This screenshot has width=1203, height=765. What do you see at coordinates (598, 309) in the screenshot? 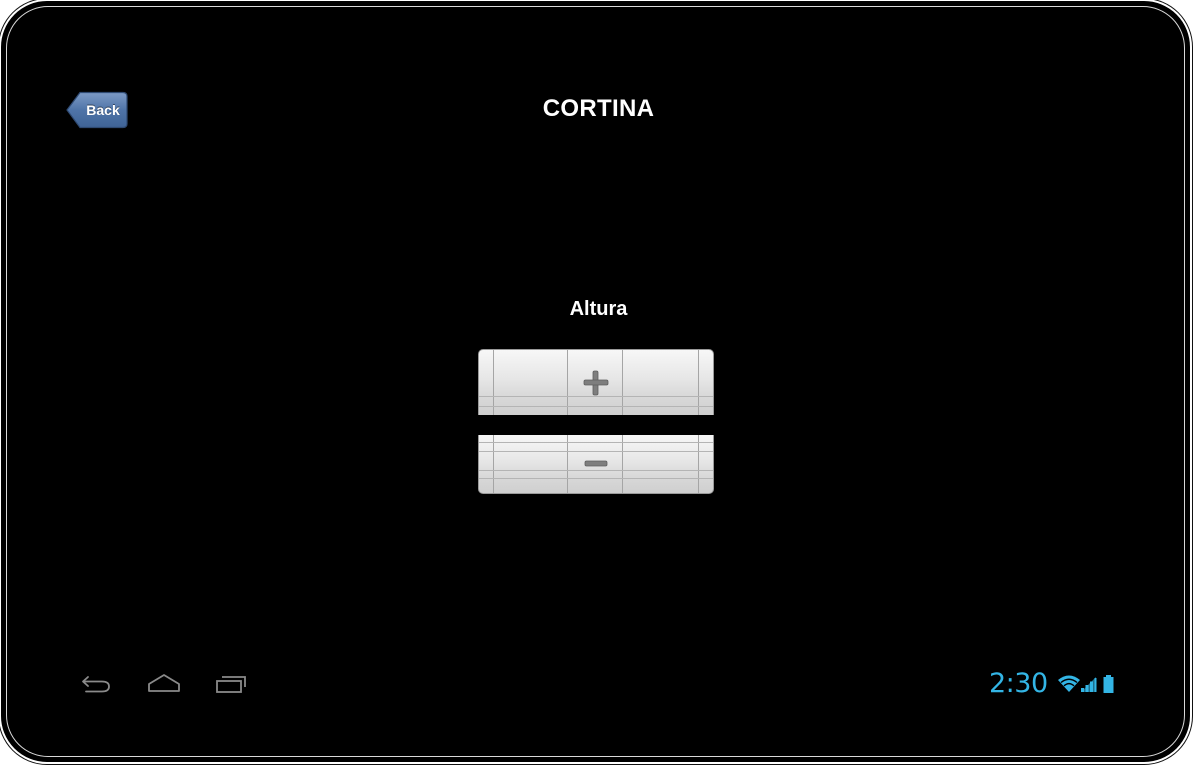
I see `height-label: Altura` at bounding box center [598, 309].